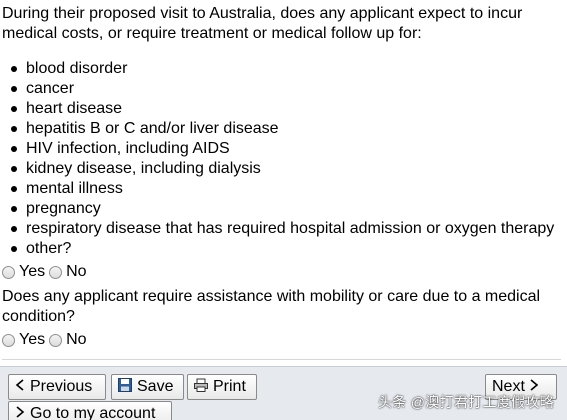 Image resolution: width=567 pixels, height=420 pixels. What do you see at coordinates (201, 387) in the screenshot?
I see `printer-icon` at bounding box center [201, 387].